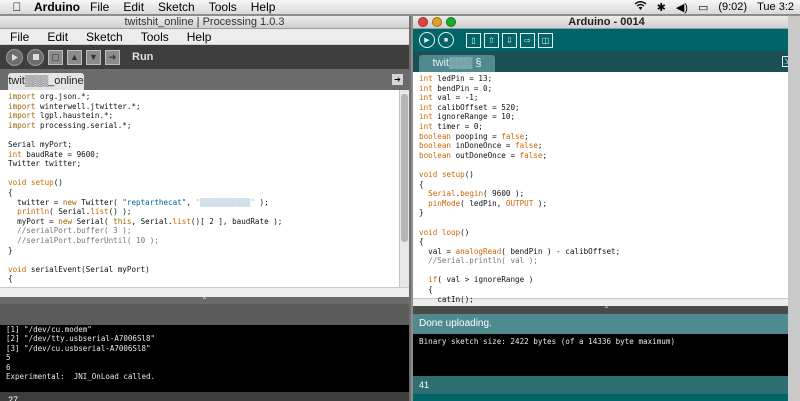  I want to click on menu-edit: Edit, so click(133, 7).